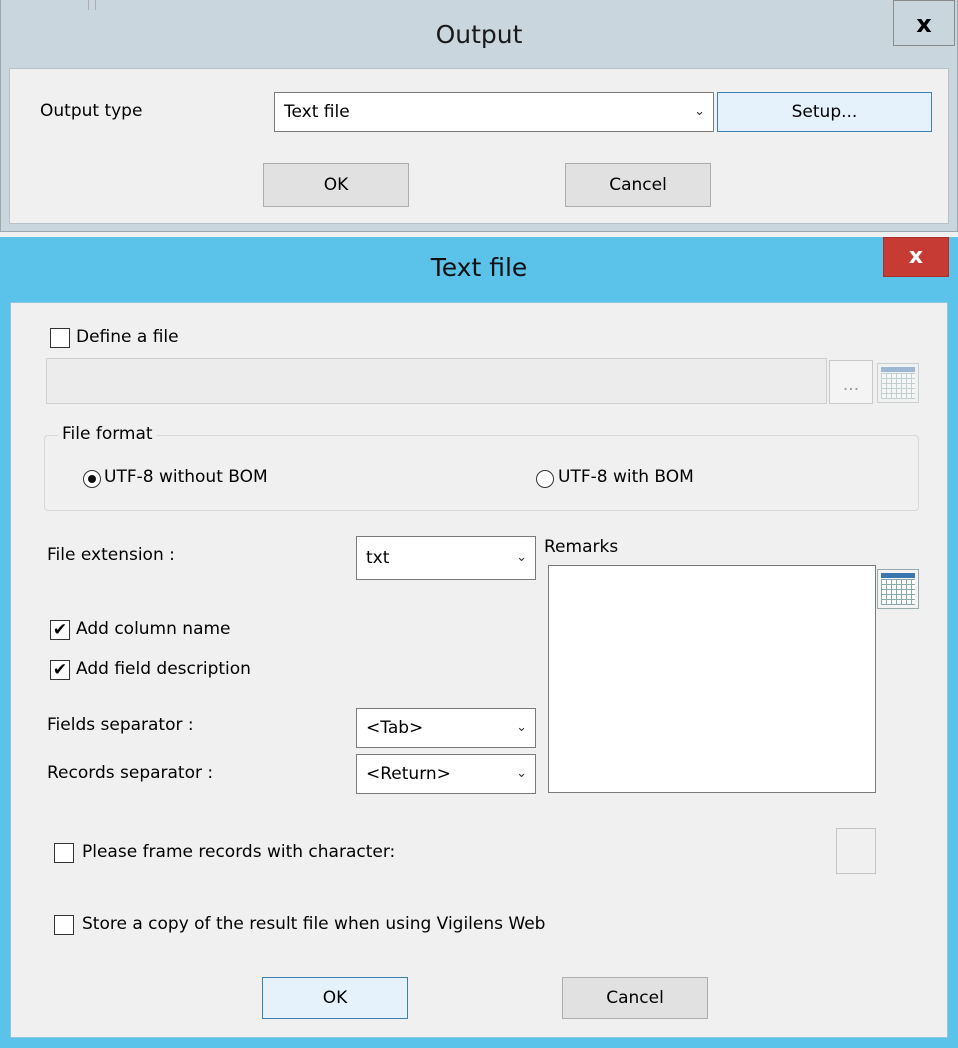  I want to click on radio-utf8-without-bom, so click(92, 479).